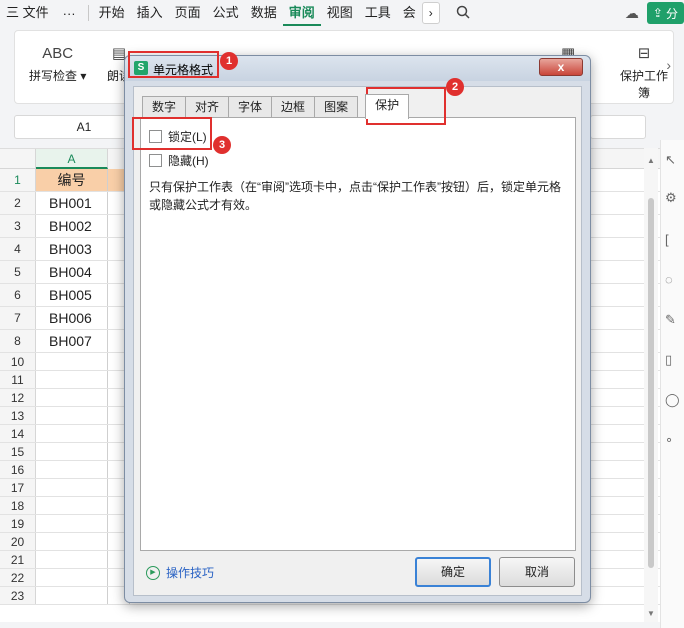  I want to click on row-number: 5, so click(18, 272).